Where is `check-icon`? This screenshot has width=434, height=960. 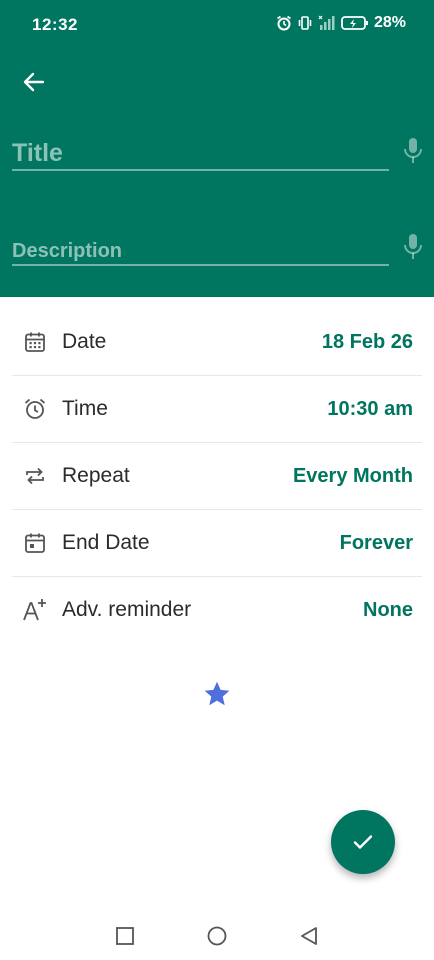
check-icon is located at coordinates (363, 842).